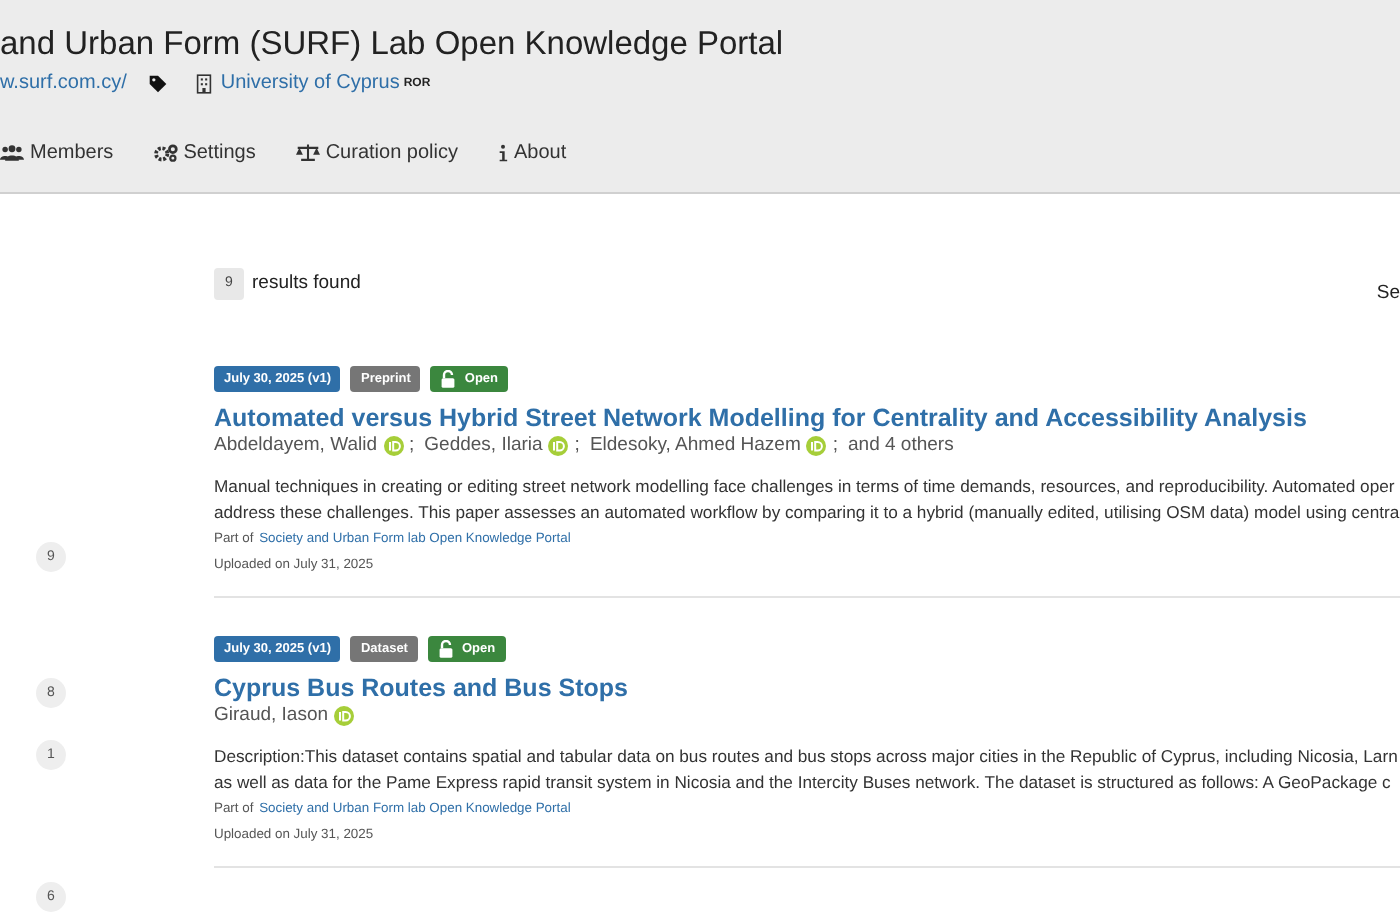  I want to click on users-icon, so click(12, 153).